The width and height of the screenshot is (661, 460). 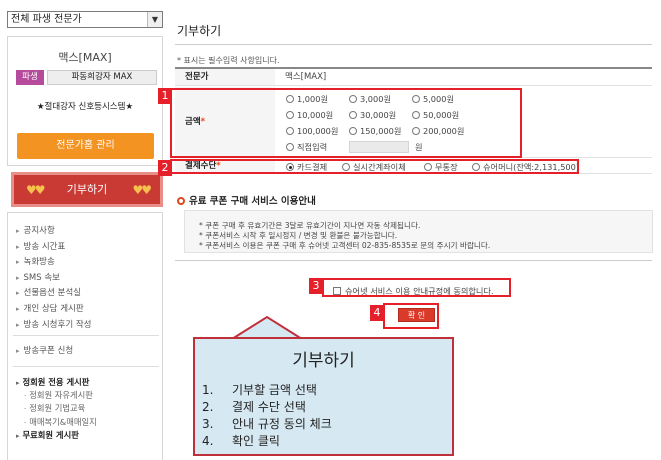 I want to click on step-text: 확인 클릭, so click(x=256, y=441).